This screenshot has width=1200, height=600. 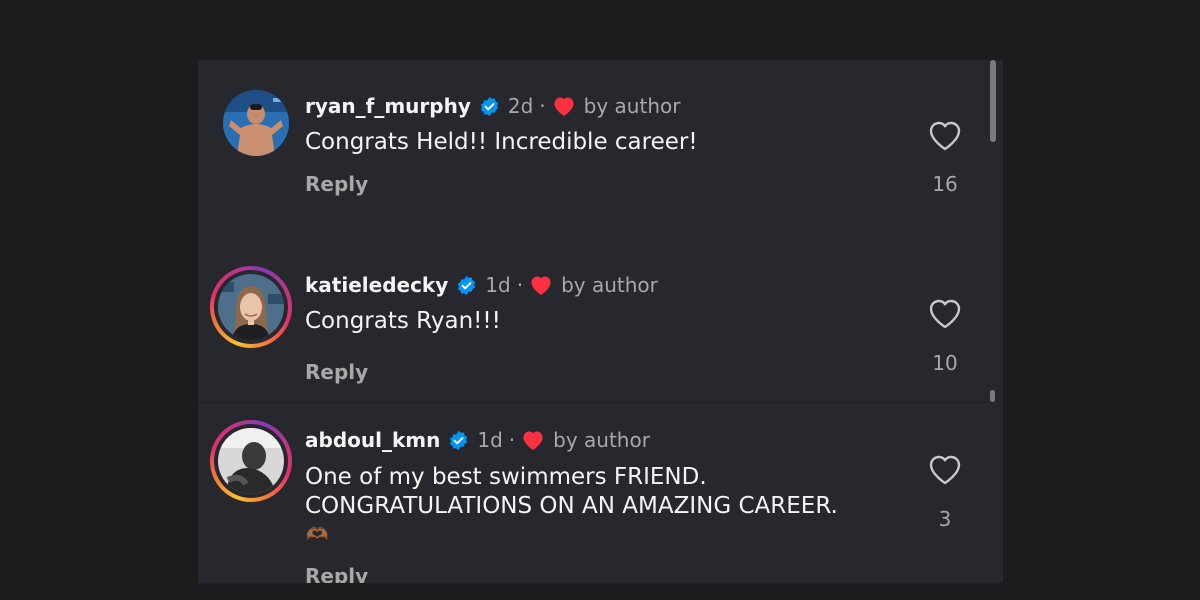 I want to click on like-count: 3, so click(x=945, y=519).